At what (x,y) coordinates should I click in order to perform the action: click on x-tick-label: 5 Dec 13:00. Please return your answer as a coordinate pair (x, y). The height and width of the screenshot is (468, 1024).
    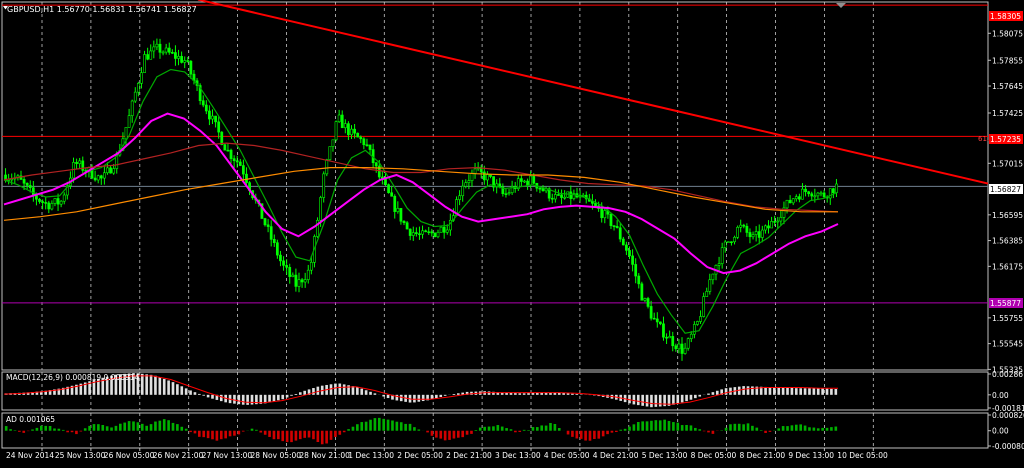
    Looking at the image, I should click on (665, 455).